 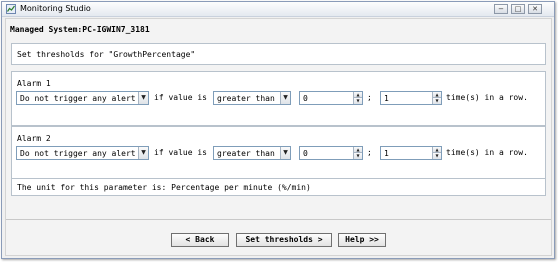 What do you see at coordinates (411, 153) in the screenshot?
I see `alarm-2-times-spinner: 1 ▲ ▼` at bounding box center [411, 153].